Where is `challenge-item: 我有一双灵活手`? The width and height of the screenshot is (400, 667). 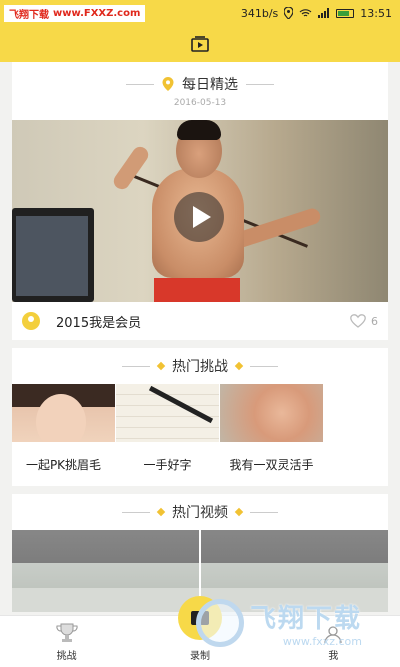
challenge-item: 我有一双灵活手 is located at coordinates (271, 435).